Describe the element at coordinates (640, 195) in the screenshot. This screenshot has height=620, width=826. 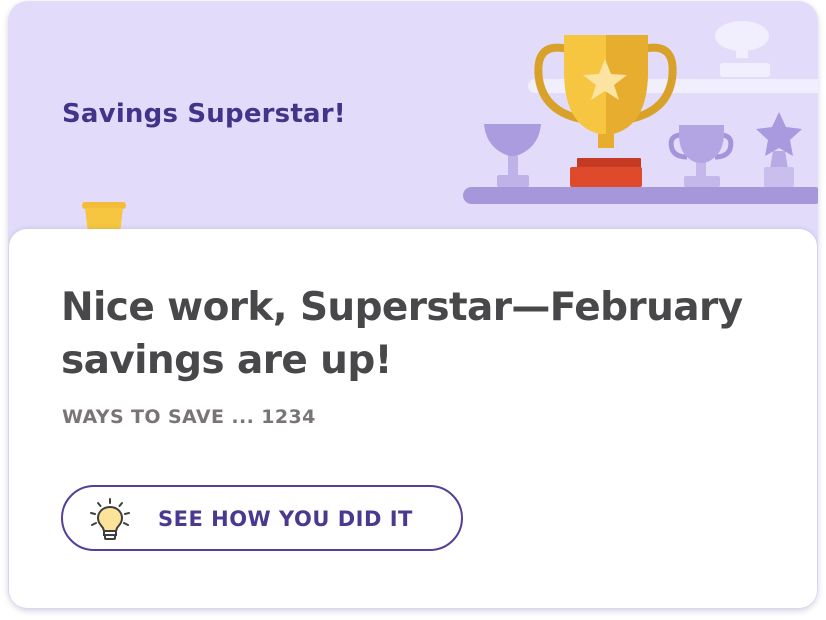
I see `main-shelf` at that location.